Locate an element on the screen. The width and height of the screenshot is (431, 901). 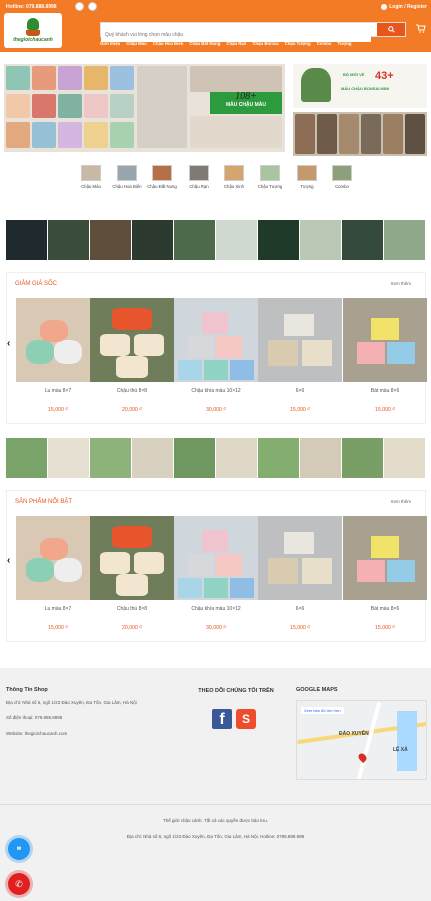
logo-plant-icon is located at coordinates (33, 24).